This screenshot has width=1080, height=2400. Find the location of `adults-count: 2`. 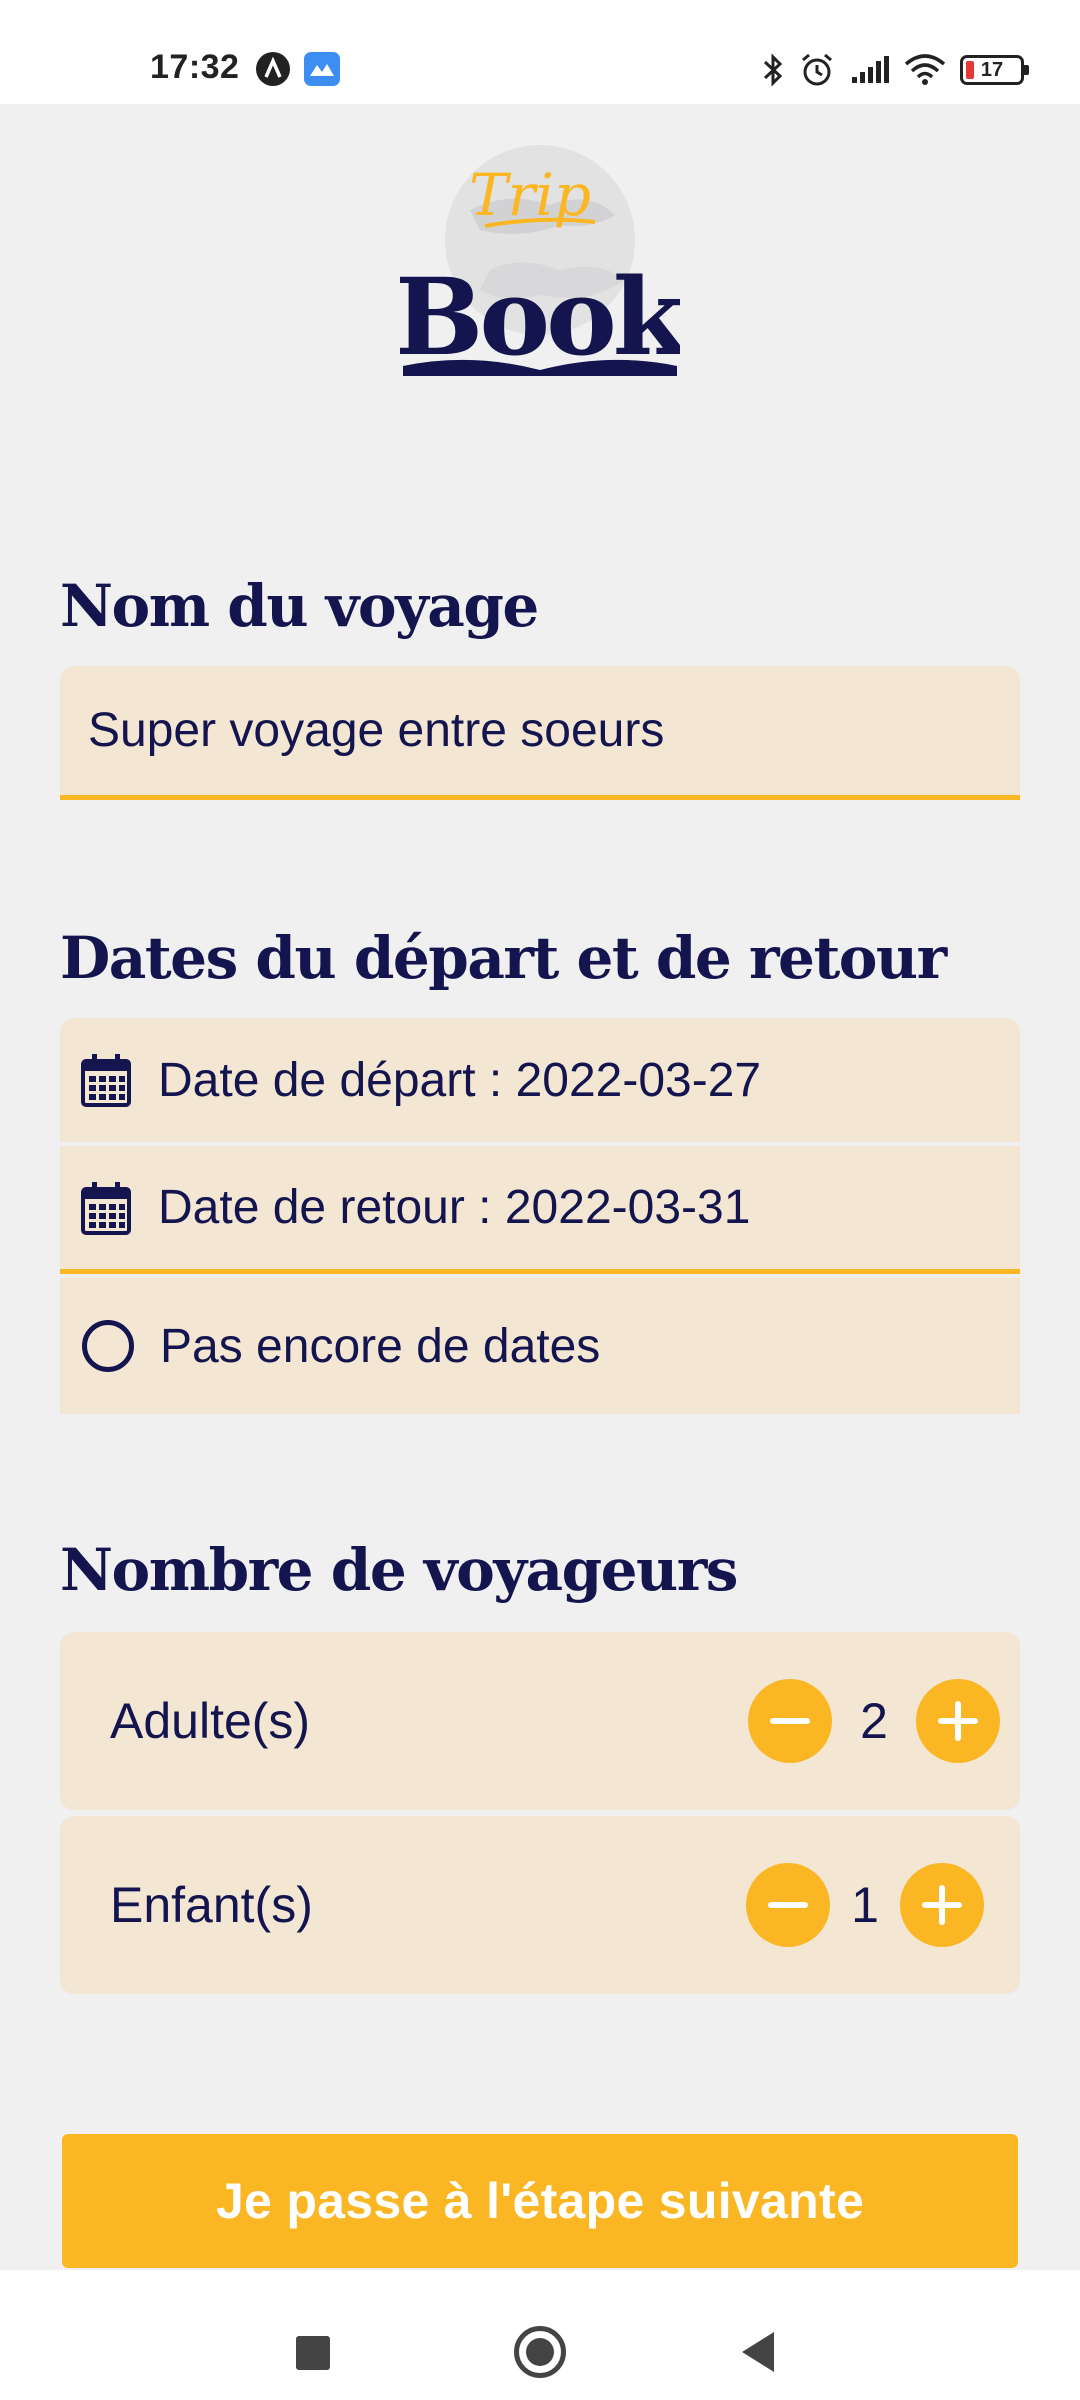

adults-count: 2 is located at coordinates (874, 1721).